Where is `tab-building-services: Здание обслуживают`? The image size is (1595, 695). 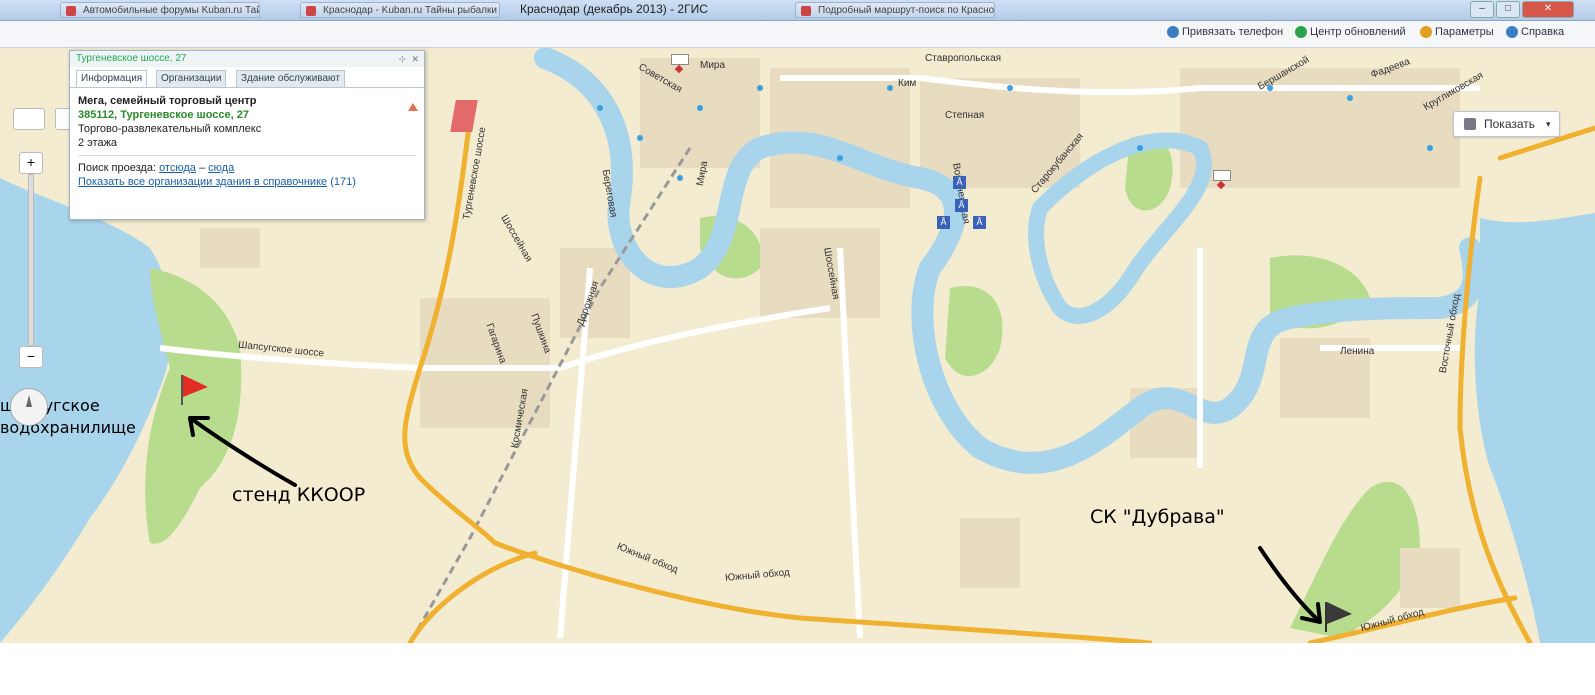
tab-building-services: Здание обслуживают is located at coordinates (290, 78).